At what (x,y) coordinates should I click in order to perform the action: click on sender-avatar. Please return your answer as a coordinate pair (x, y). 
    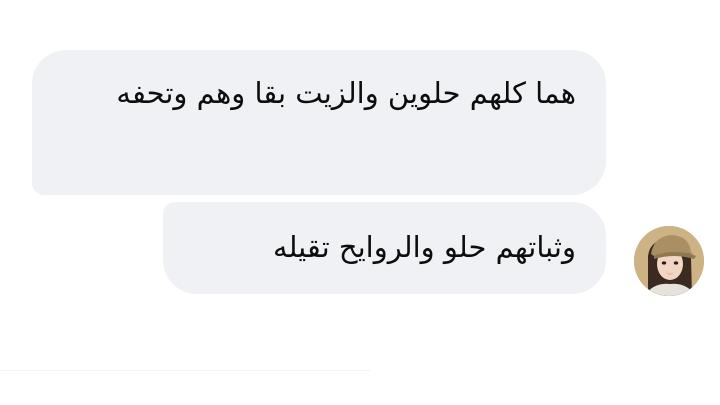
    Looking at the image, I should click on (669, 261).